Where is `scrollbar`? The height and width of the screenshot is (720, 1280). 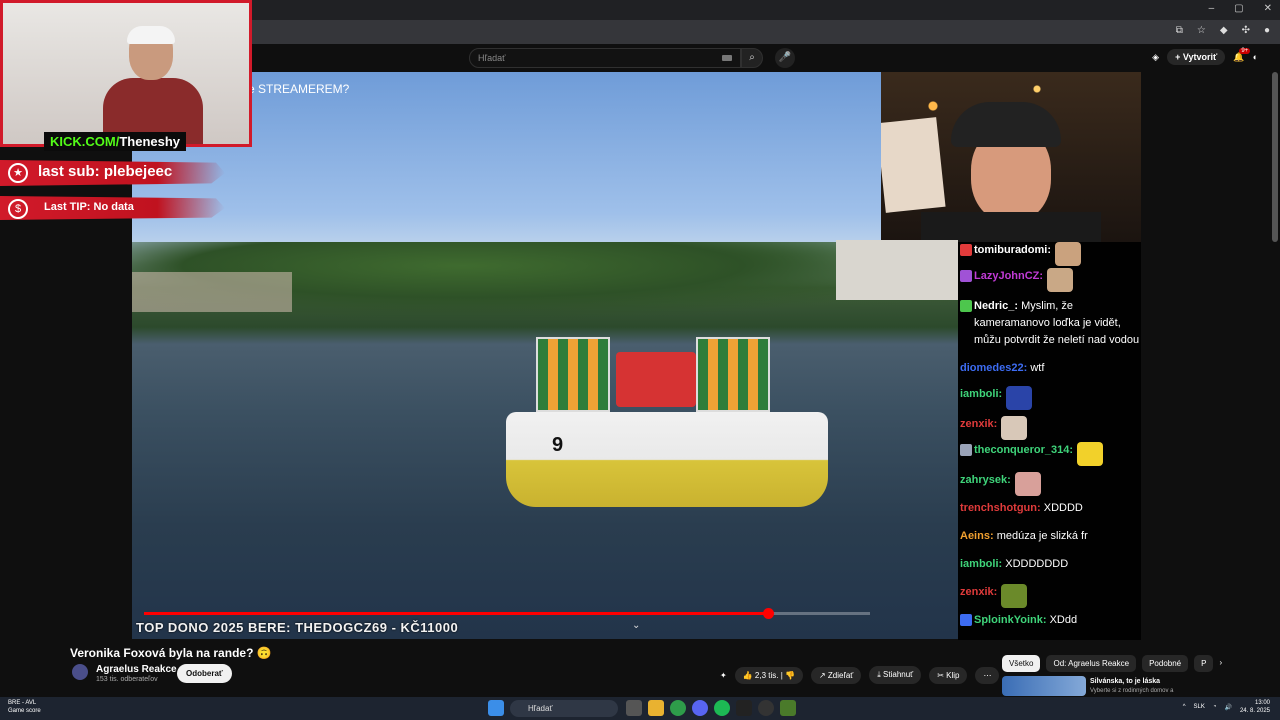 scrollbar is located at coordinates (1275, 157).